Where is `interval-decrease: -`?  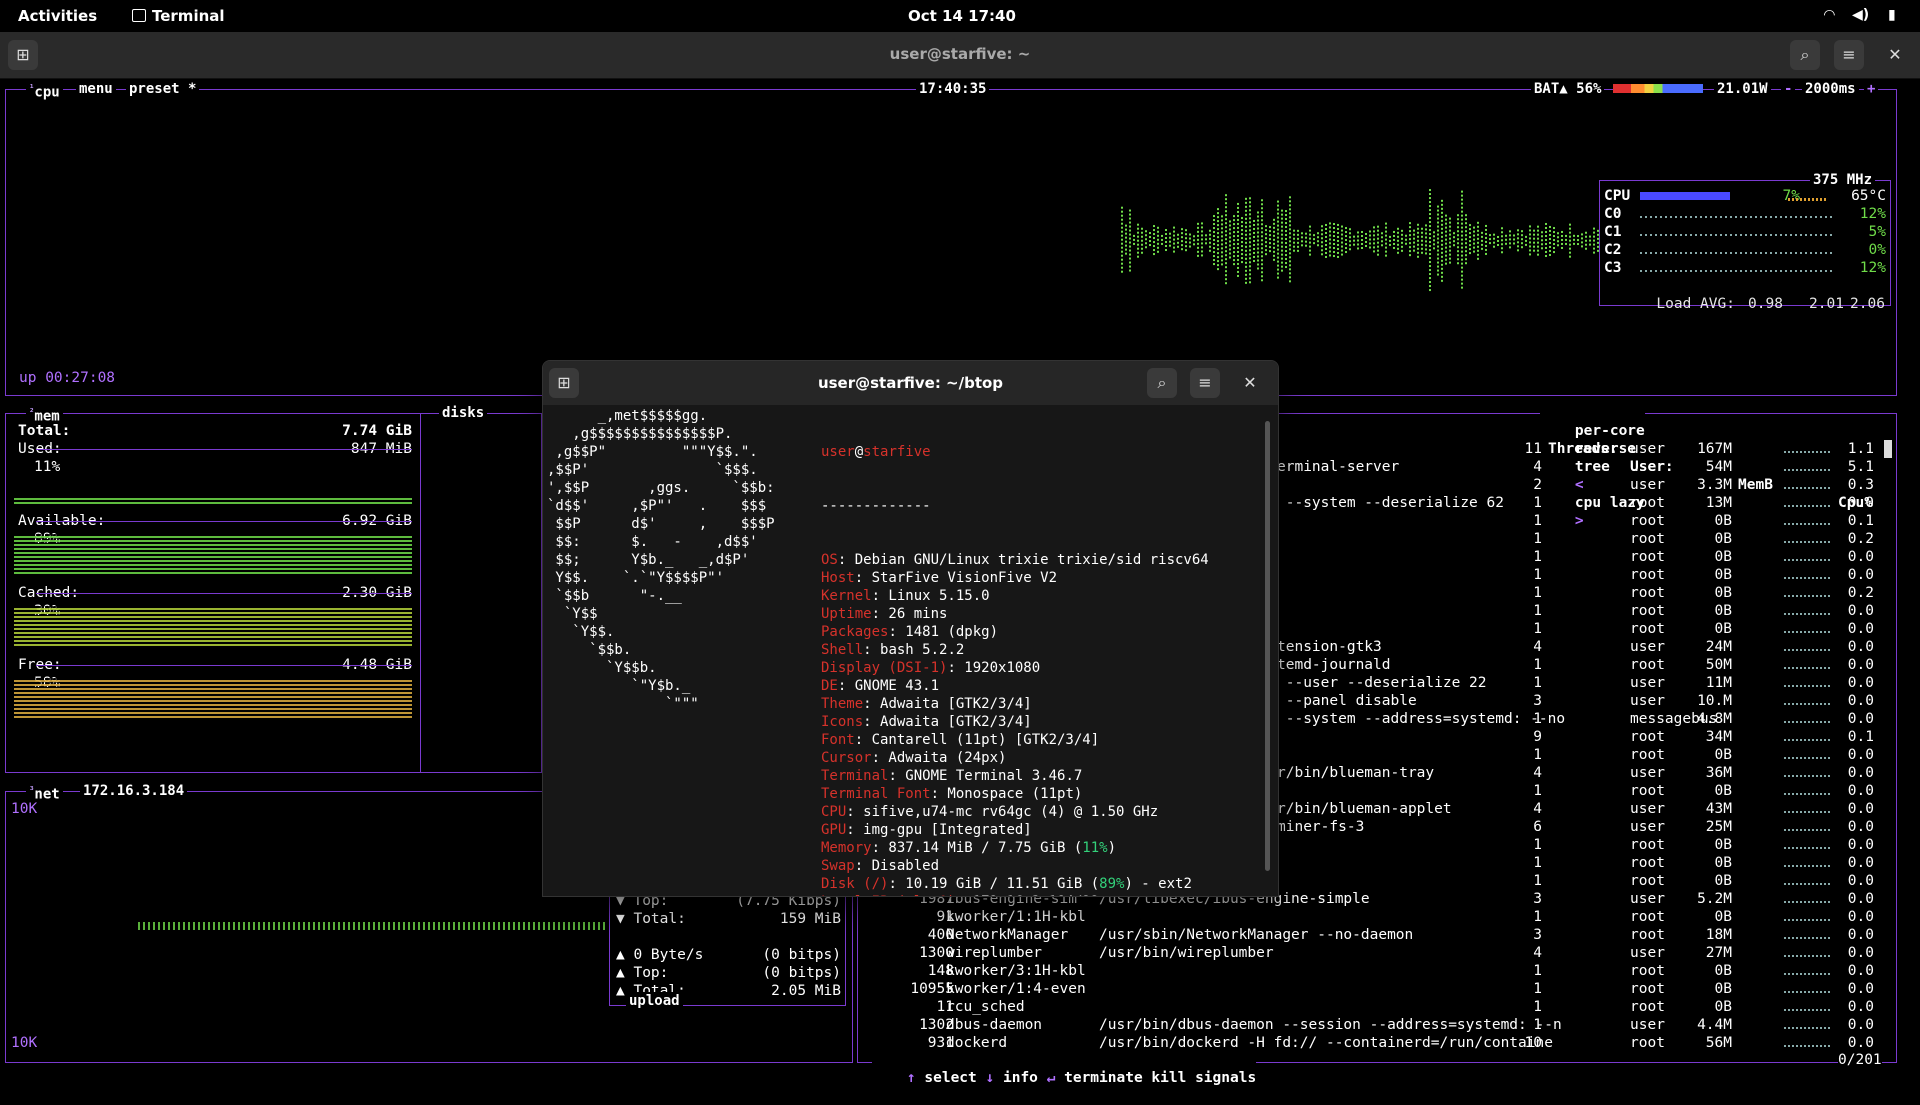 interval-decrease: - is located at coordinates (1788, 89).